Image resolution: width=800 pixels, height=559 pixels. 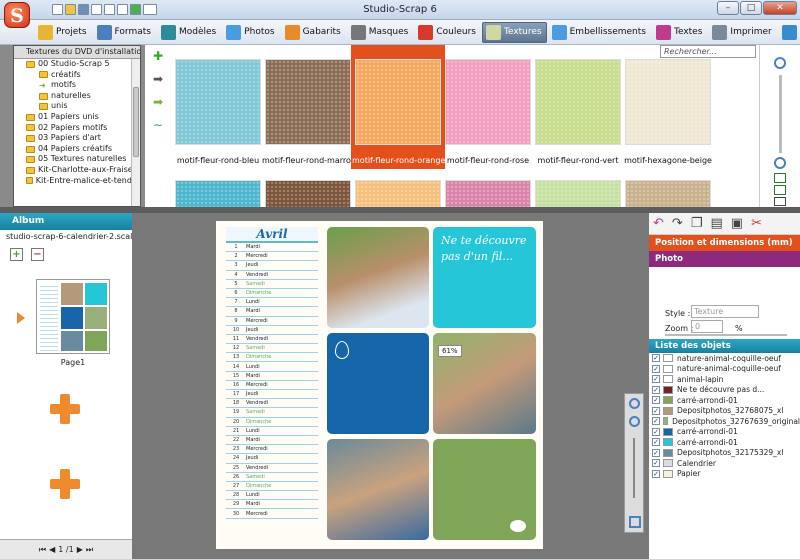 What do you see at coordinates (378, 277) in the screenshot?
I see `photo-tile-top` at bounding box center [378, 277].